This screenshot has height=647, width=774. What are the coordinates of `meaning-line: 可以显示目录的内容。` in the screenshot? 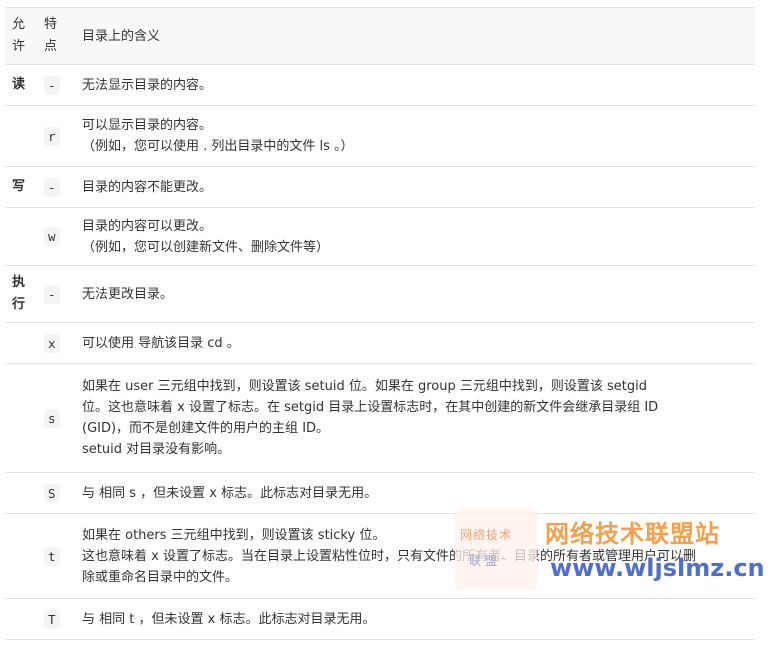 It's located at (147, 125).